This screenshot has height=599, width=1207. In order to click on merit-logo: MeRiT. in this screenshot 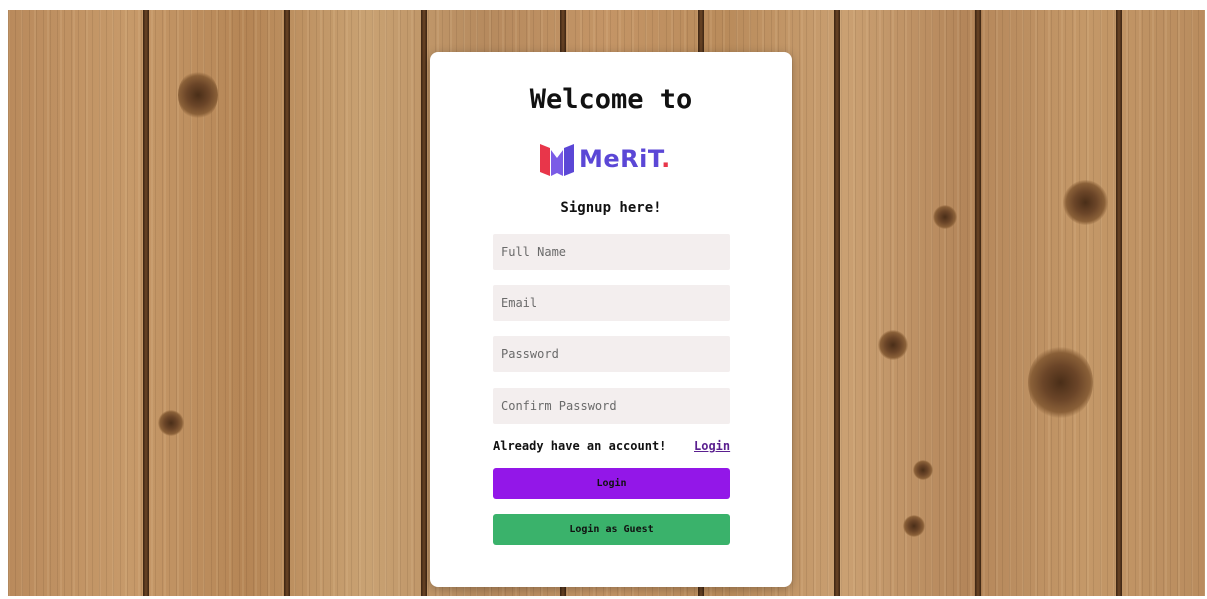, I will do `click(604, 159)`.